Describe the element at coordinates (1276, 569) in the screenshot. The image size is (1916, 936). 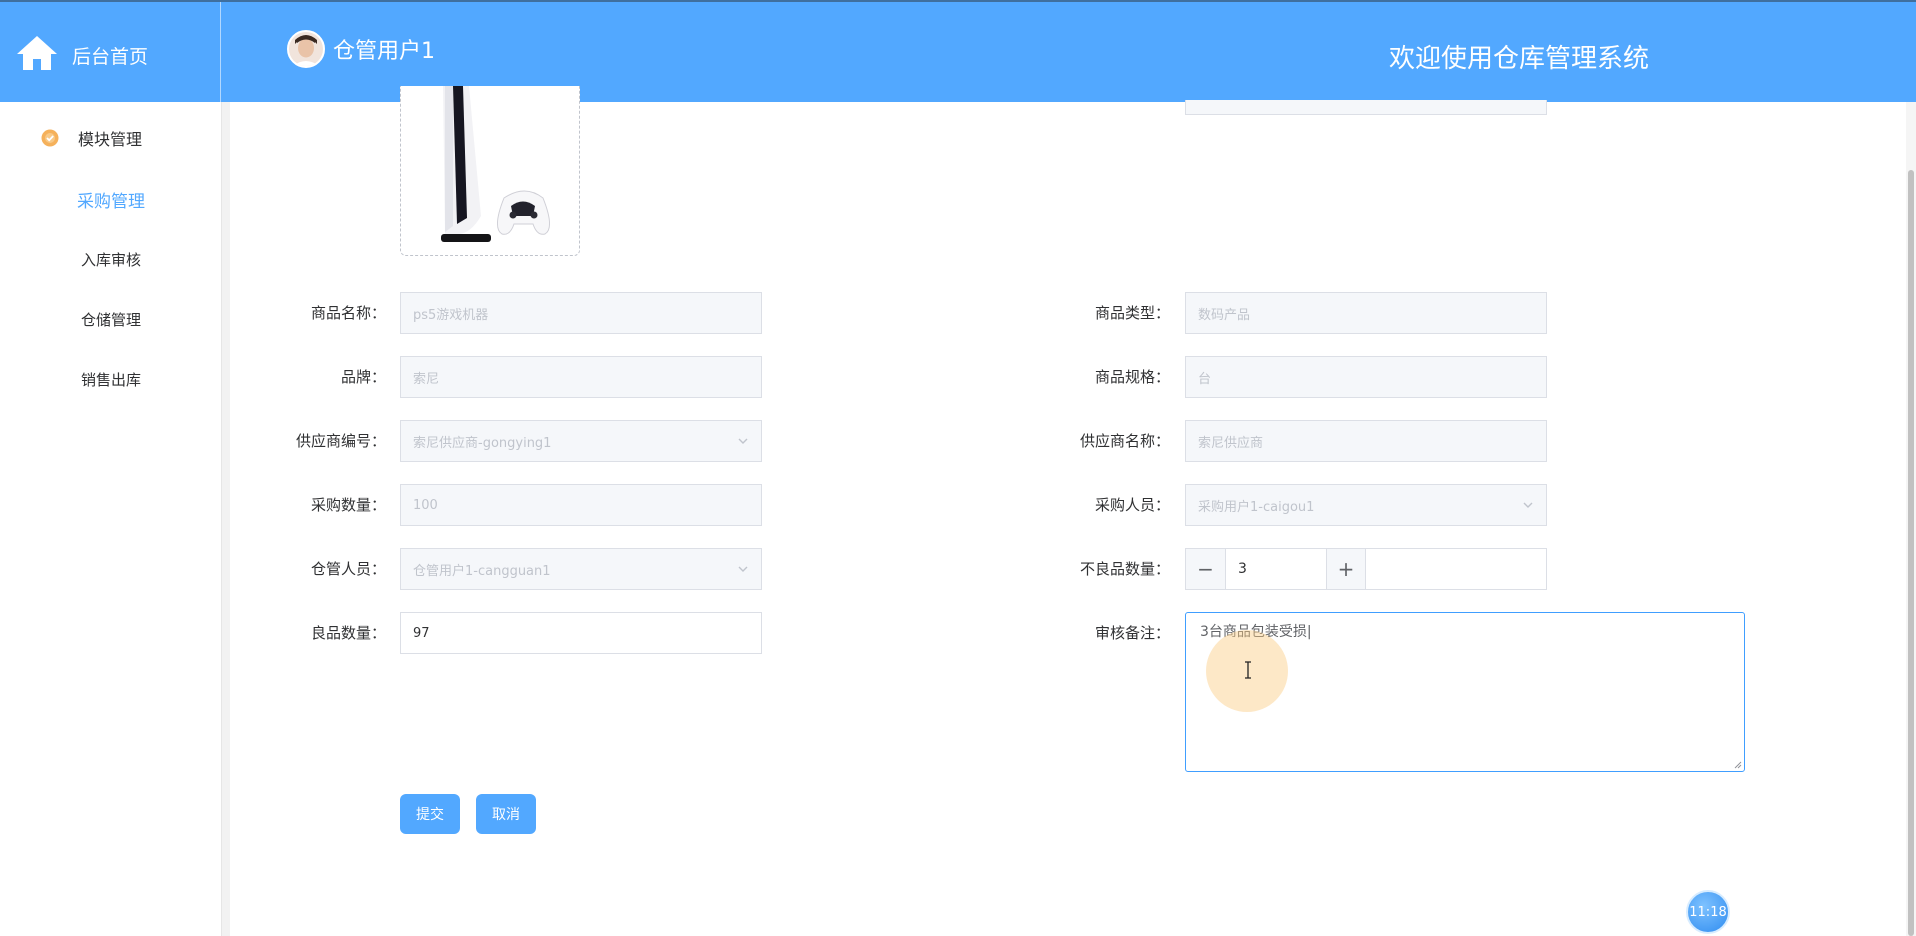
I see `defect-qty-value: 3` at that location.